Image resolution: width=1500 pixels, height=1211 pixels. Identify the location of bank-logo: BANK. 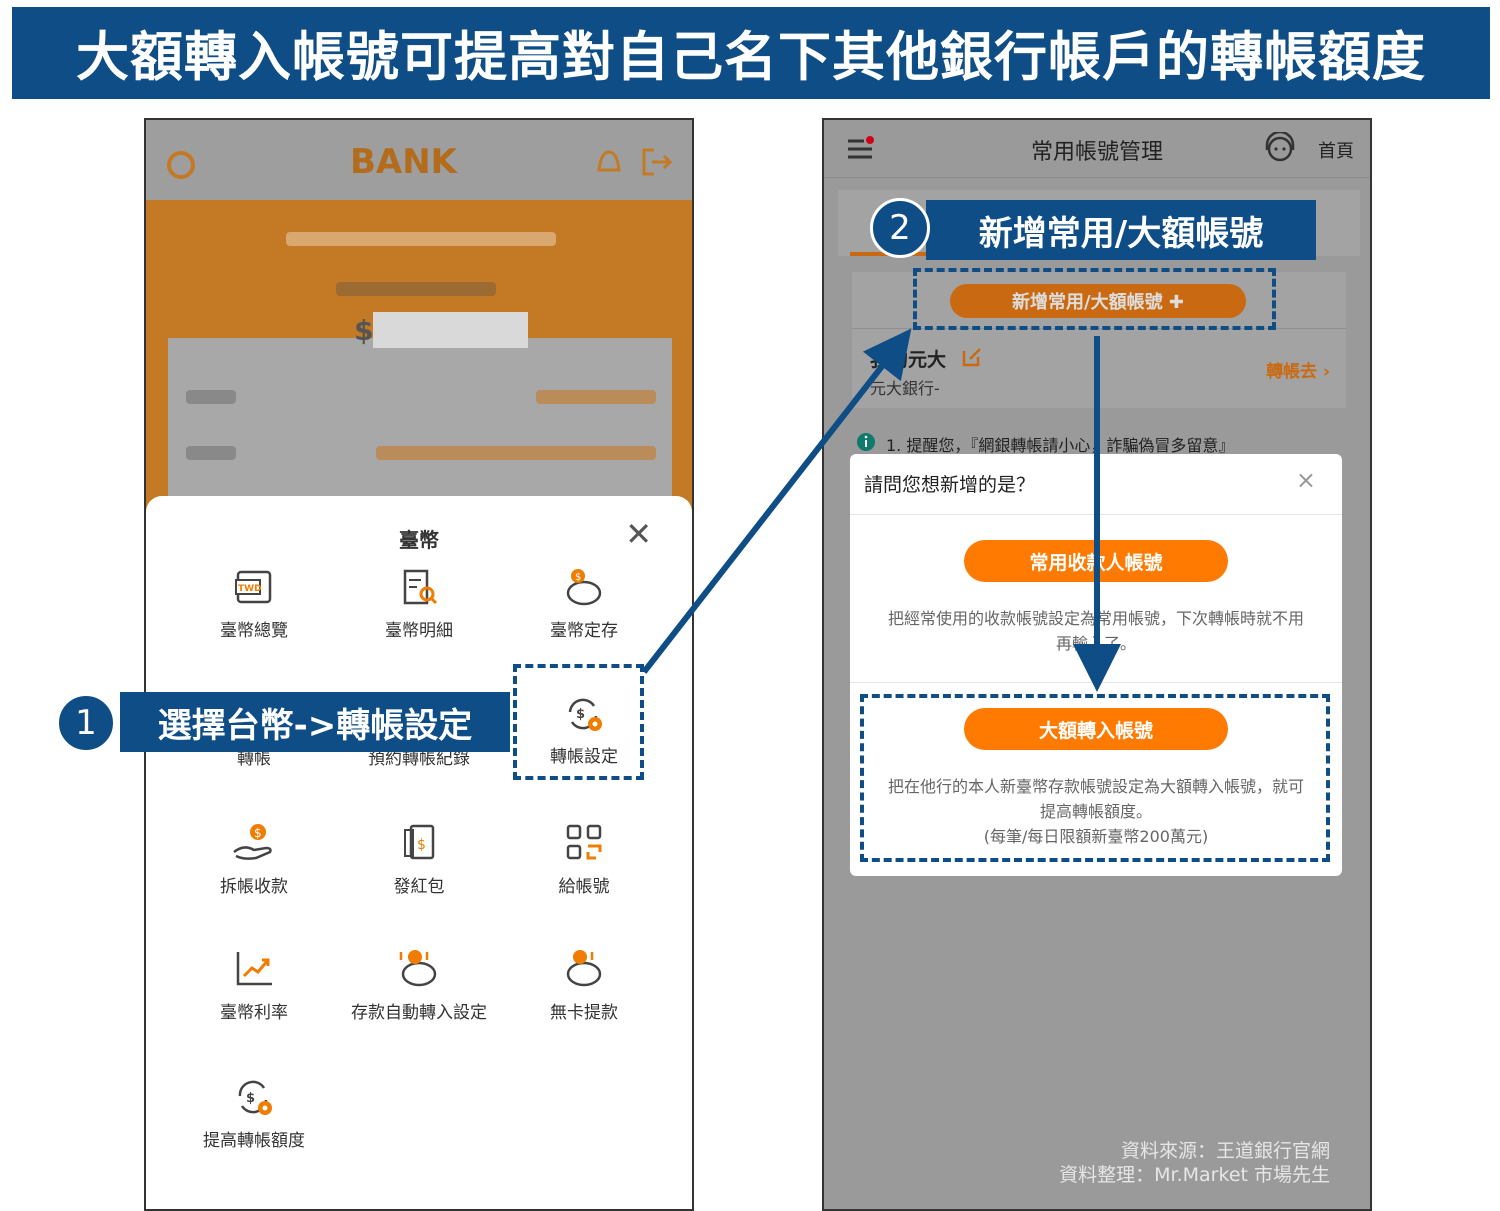
(404, 162).